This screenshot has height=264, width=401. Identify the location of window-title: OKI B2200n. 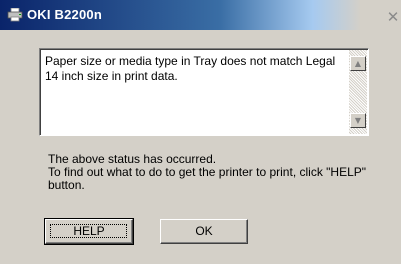
(64, 14).